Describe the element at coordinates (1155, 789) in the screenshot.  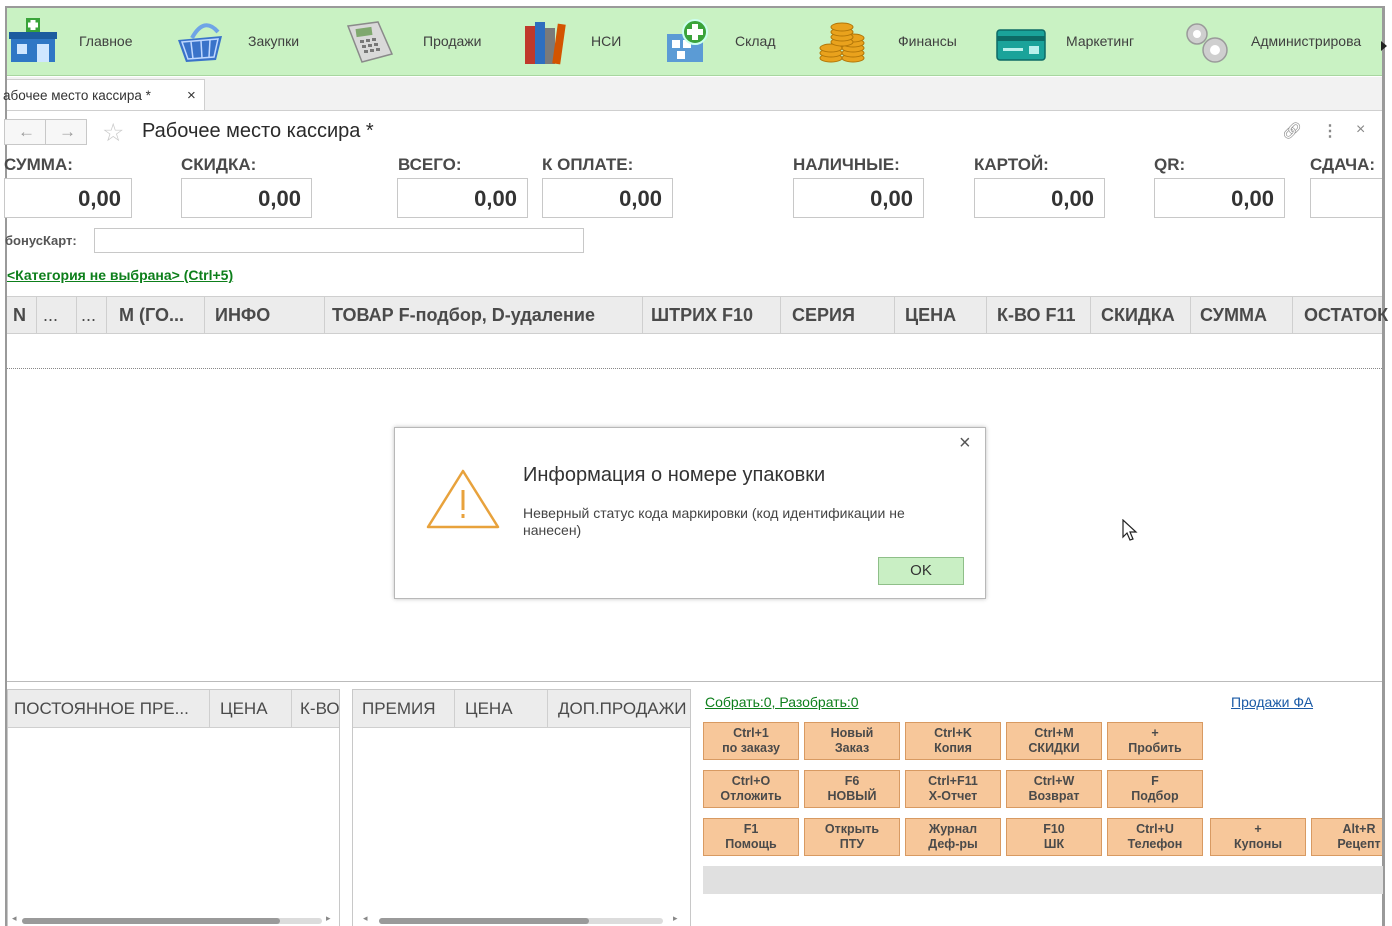
I see `selection-button: F Подбор` at that location.